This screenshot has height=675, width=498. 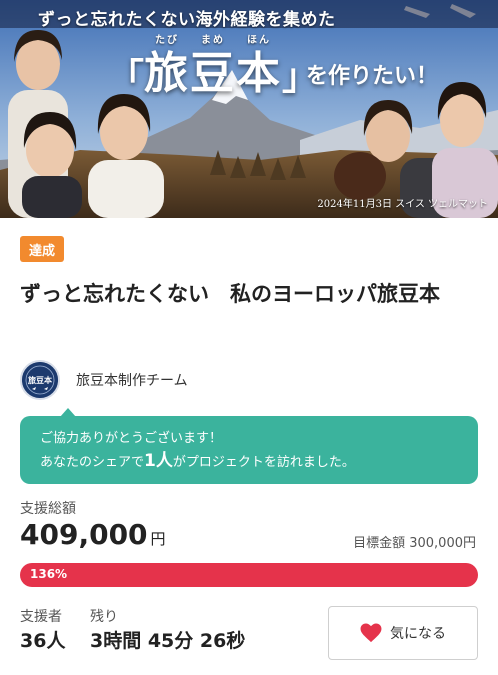 I want to click on total-support-amount: 409,000 円, so click(x=93, y=534).